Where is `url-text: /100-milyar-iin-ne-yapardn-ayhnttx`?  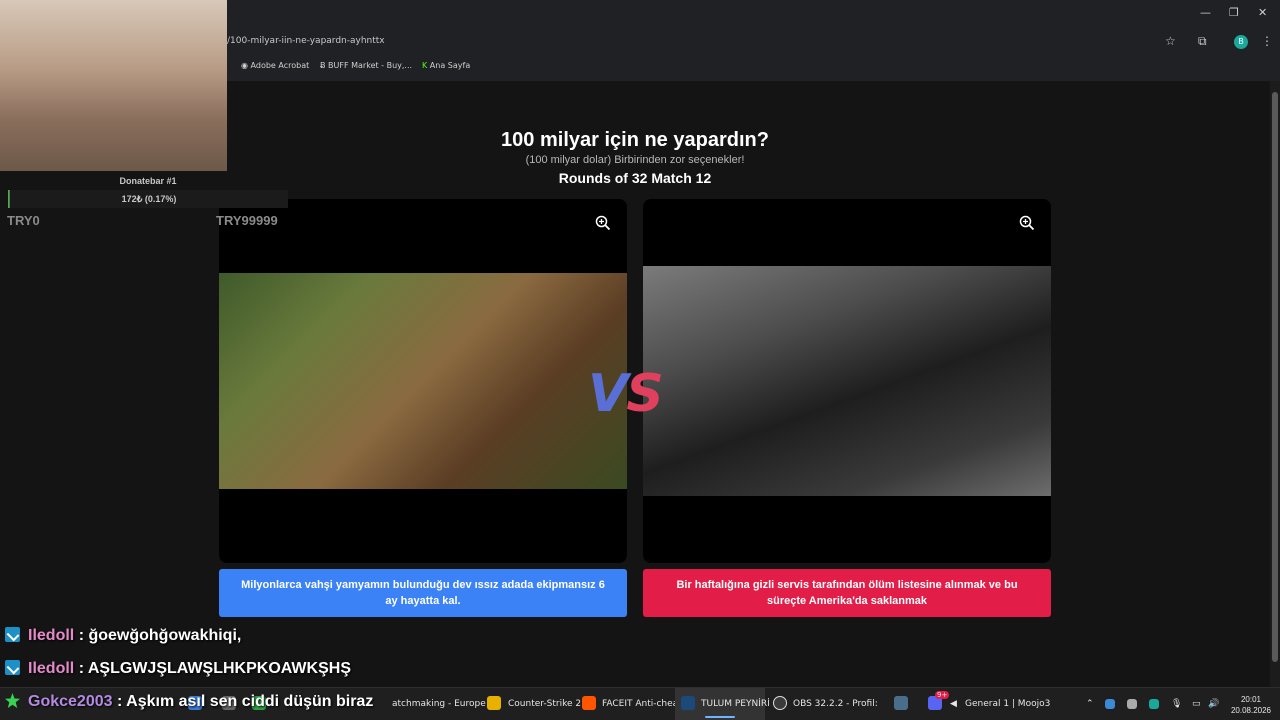 url-text: /100-milyar-iin-ne-yapardn-ayhnttx is located at coordinates (306, 41).